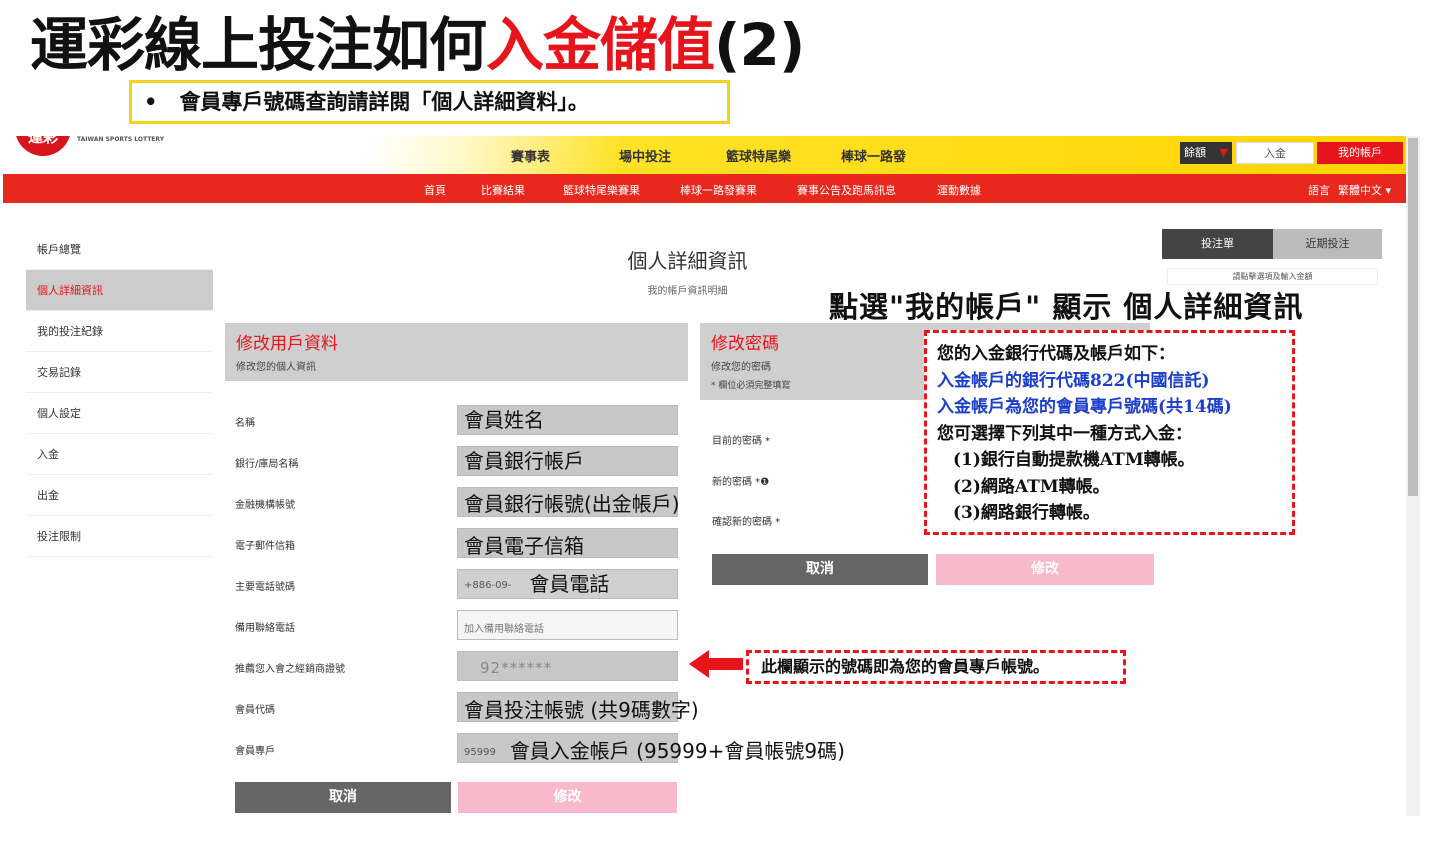 The width and height of the screenshot is (1437, 853). What do you see at coordinates (1026, 513) in the screenshot?
I see `deposit-info-line: (3)網路銀行轉帳。` at bounding box center [1026, 513].